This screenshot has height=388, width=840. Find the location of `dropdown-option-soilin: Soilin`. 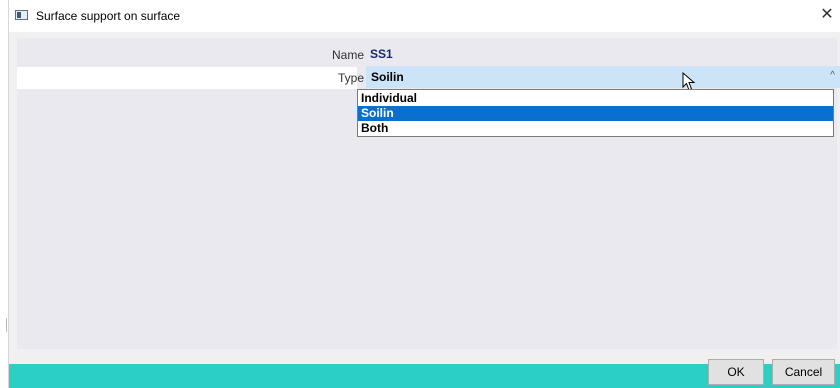

dropdown-option-soilin: Soilin is located at coordinates (595, 113).